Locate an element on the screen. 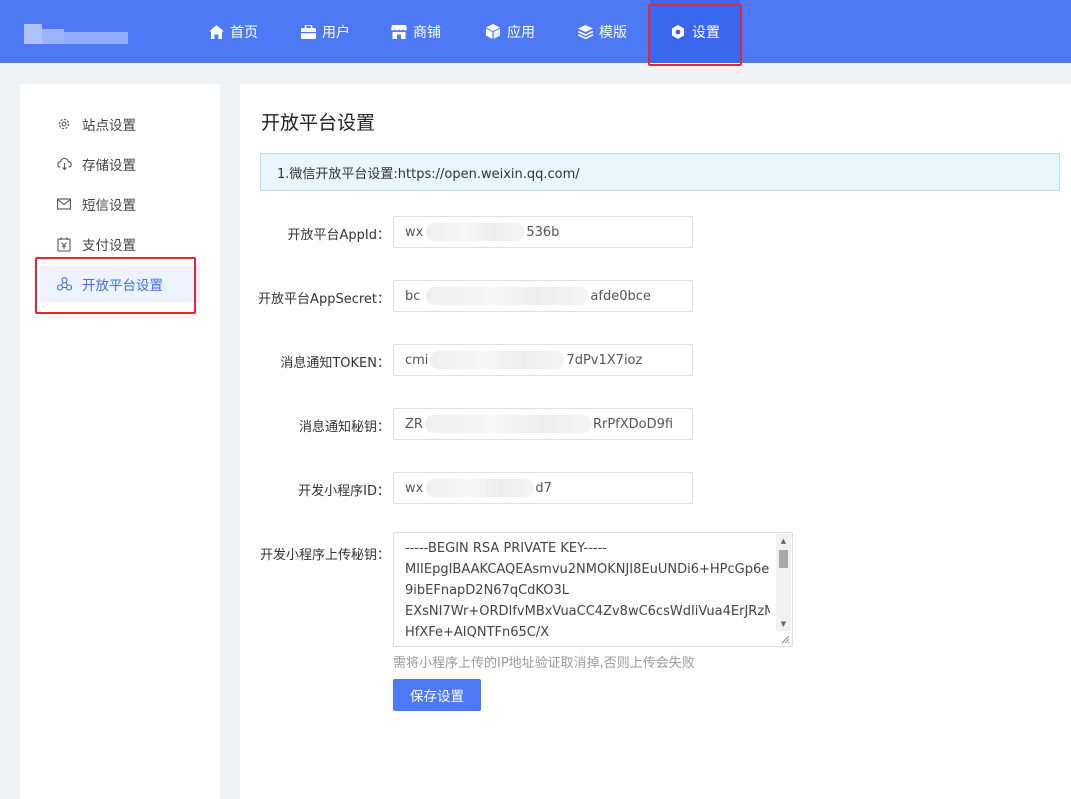 The image size is (1071, 799). sidebar-item-label: 存储设置 is located at coordinates (109, 166).